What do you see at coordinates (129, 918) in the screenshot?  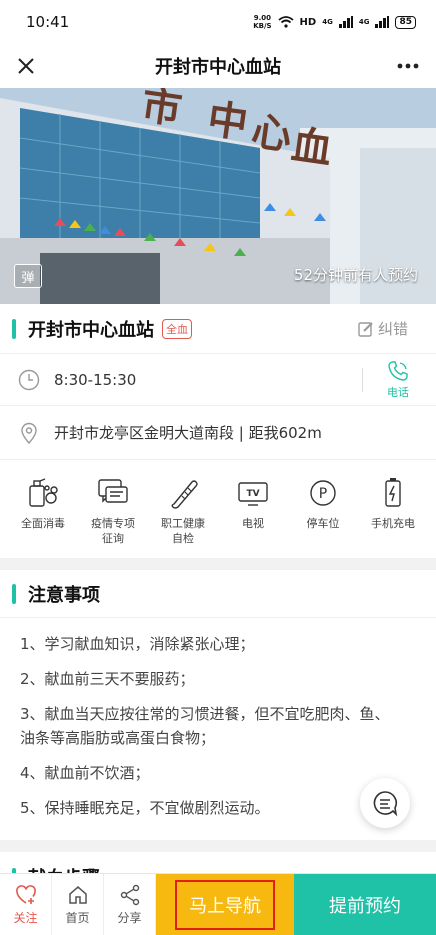 I see `share-label: 分享` at bounding box center [129, 918].